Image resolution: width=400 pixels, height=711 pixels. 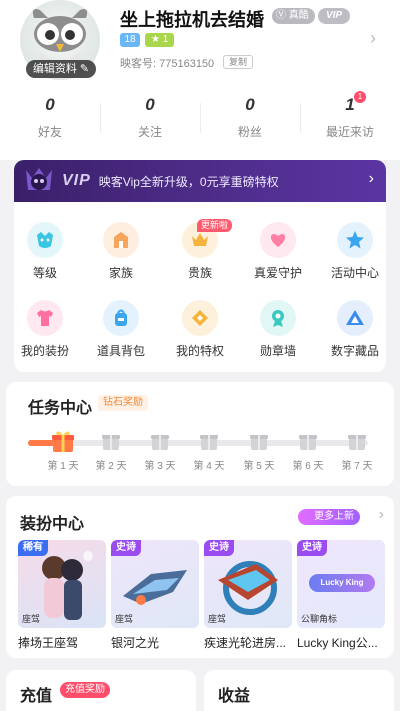 What do you see at coordinates (45, 251) in the screenshot?
I see `grid-item-level: 等级` at bounding box center [45, 251].